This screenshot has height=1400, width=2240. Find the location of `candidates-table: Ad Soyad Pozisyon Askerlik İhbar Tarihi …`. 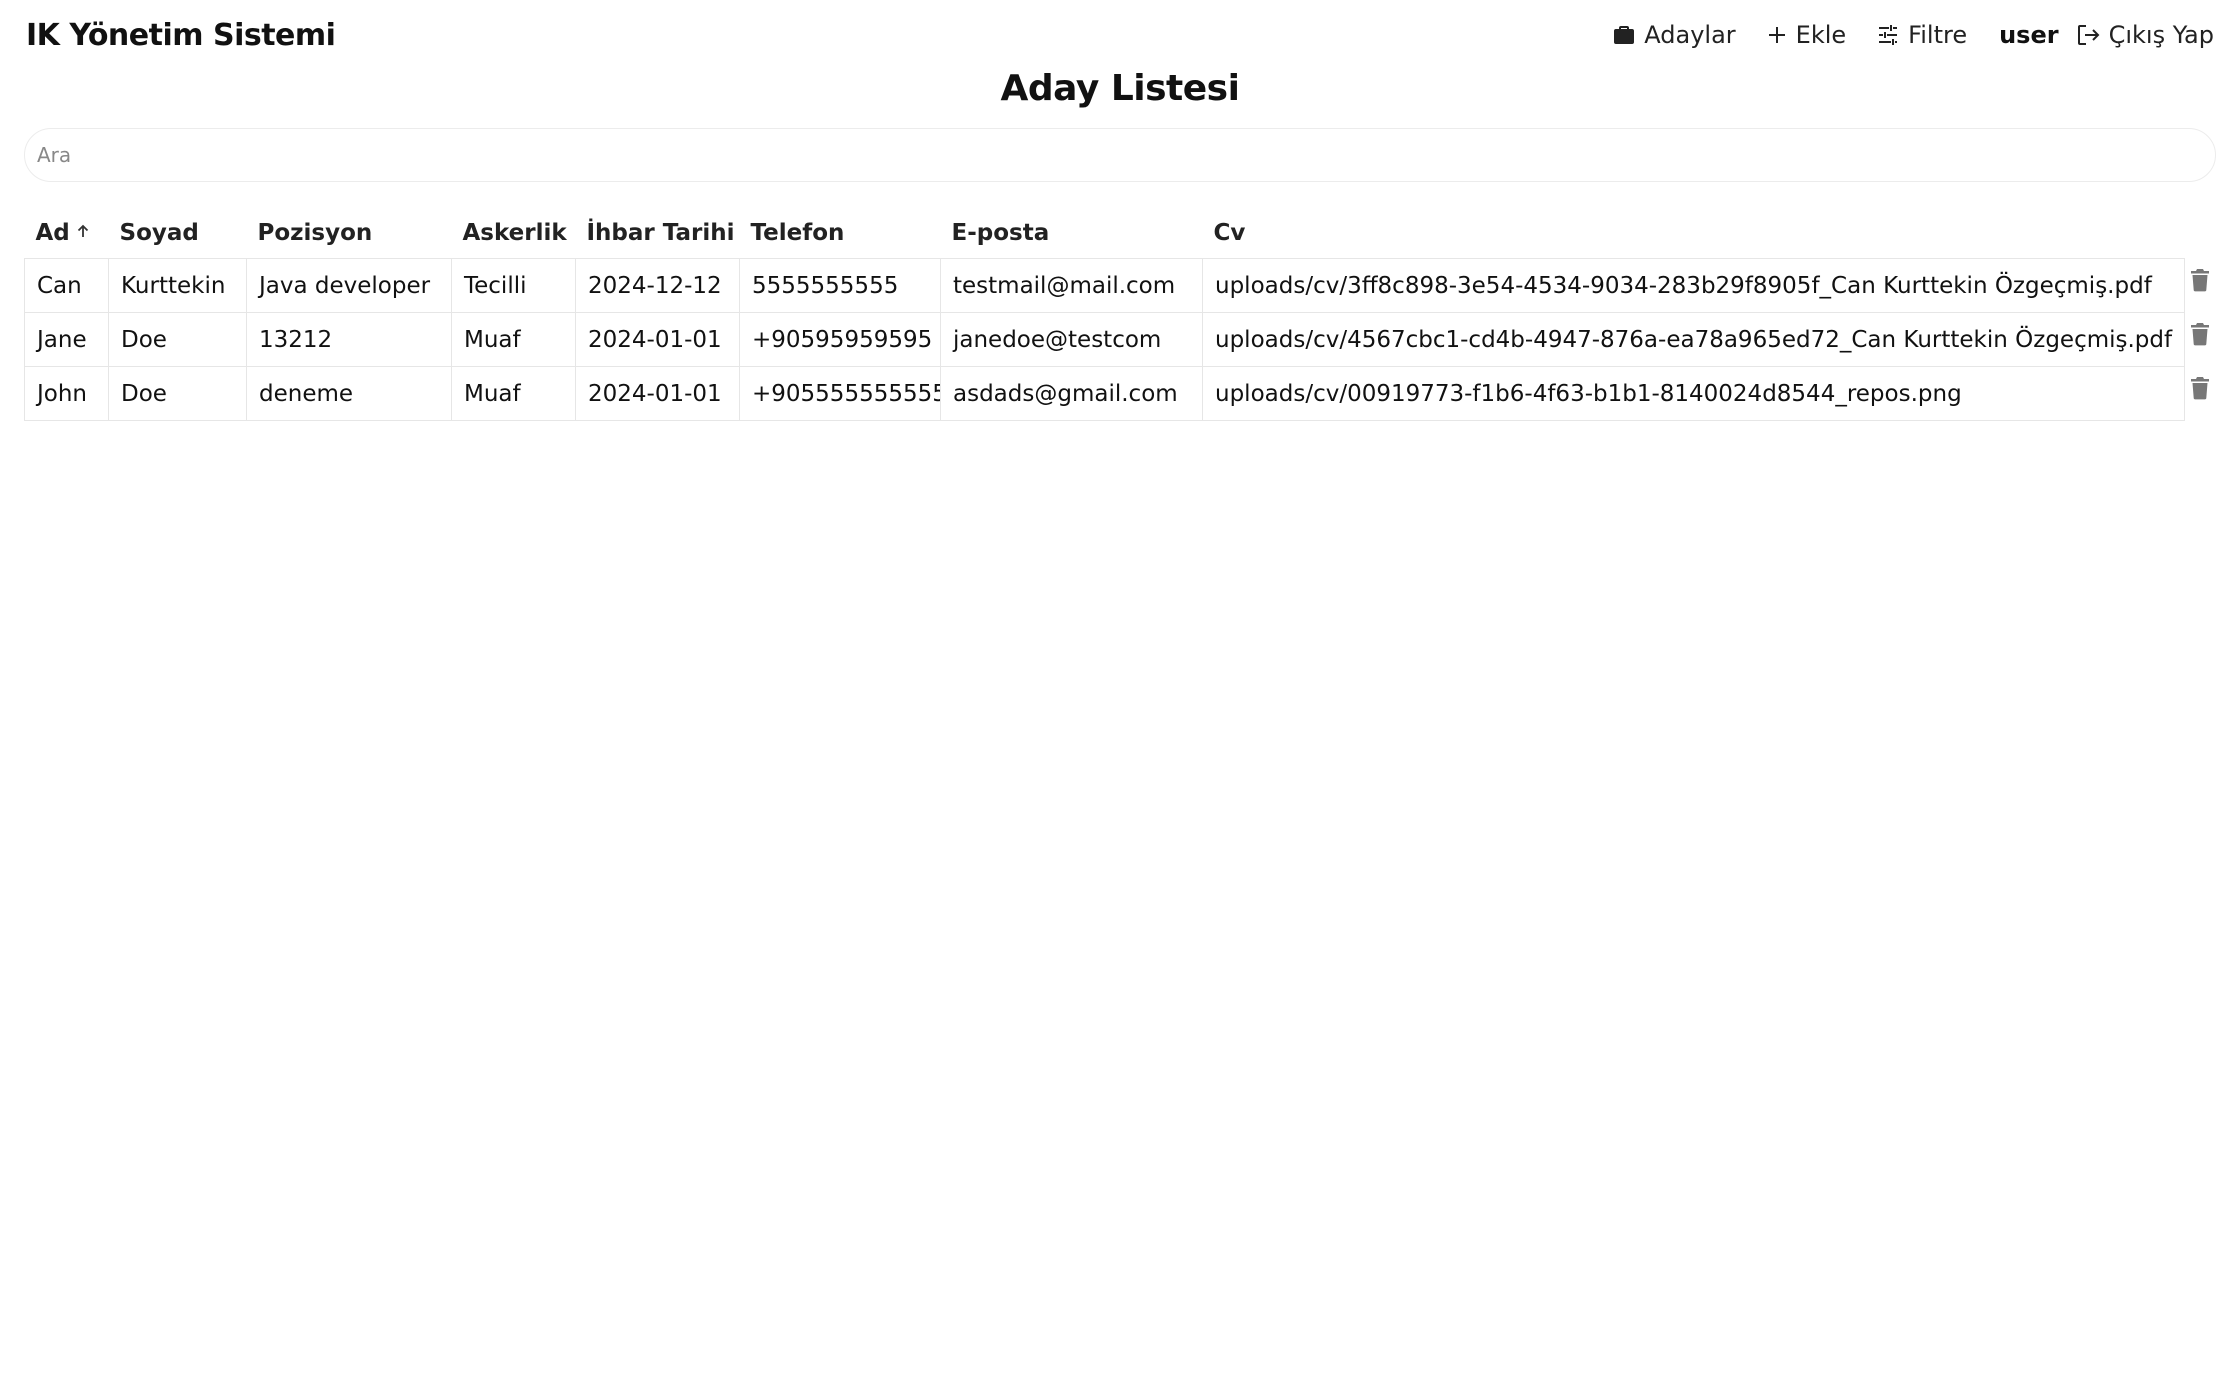

candidates-table: Ad Soyad Pozisyon Askerlik İhbar Tarihi … is located at coordinates (1104, 314).